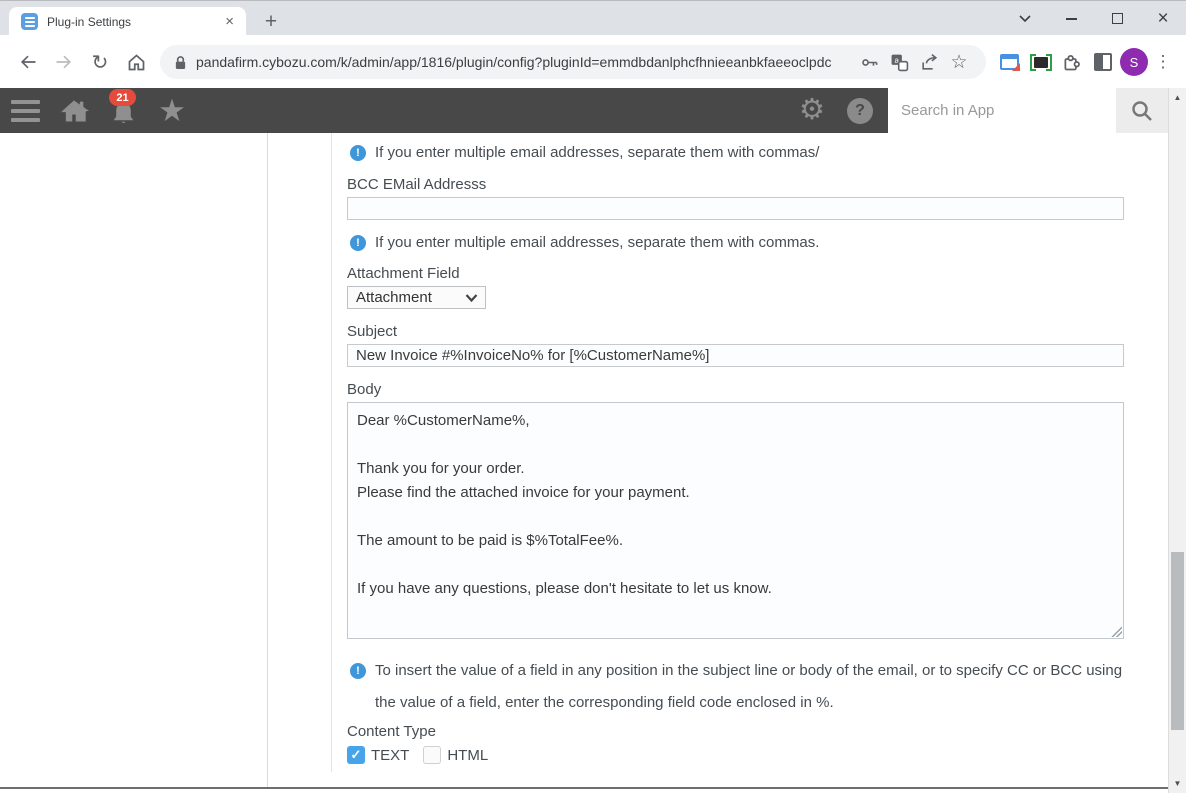 The height and width of the screenshot is (793, 1186). Describe the element at coordinates (1102, 62) in the screenshot. I see `contrast-extension-icon` at that location.